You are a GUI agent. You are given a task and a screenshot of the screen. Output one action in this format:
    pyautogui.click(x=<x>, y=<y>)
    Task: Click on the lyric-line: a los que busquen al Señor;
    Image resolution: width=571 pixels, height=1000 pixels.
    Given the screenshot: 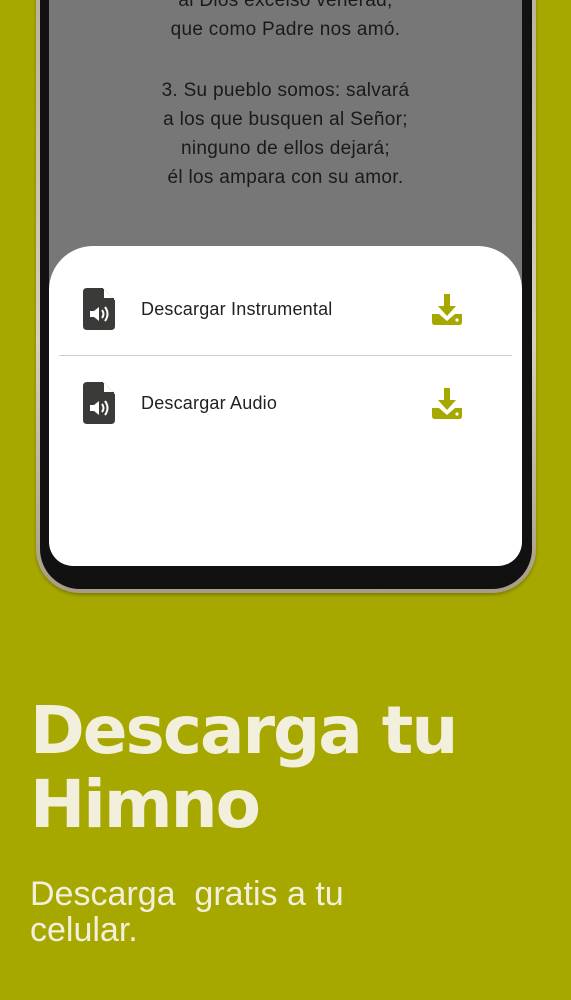 What is the action you would take?
    pyautogui.click(x=285, y=119)
    